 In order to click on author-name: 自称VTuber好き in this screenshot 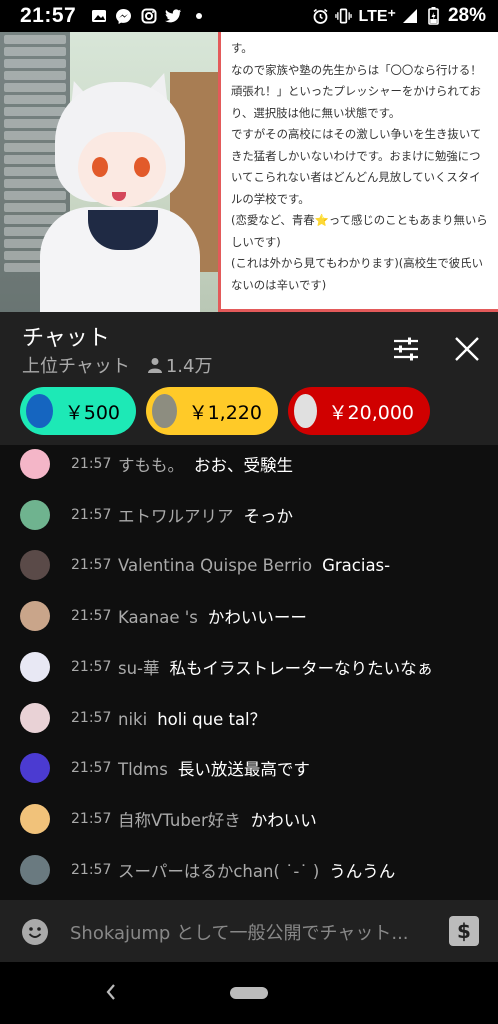, I will do `click(179, 820)`.